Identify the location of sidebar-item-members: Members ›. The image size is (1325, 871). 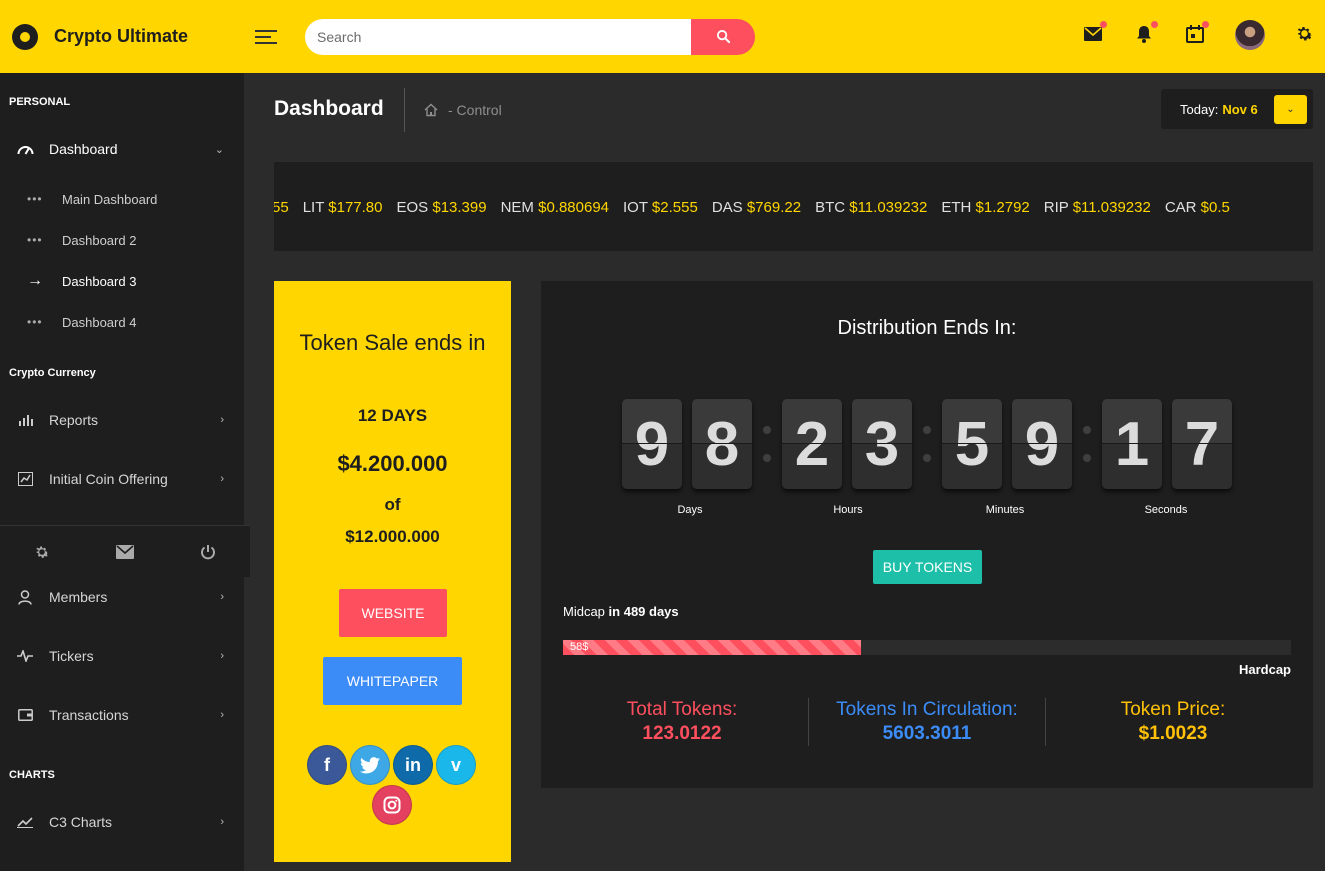
(122, 597).